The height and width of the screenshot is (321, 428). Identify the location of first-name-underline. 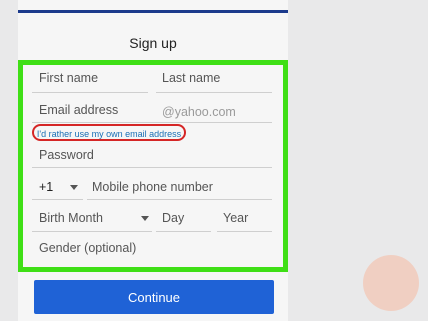
(90, 92).